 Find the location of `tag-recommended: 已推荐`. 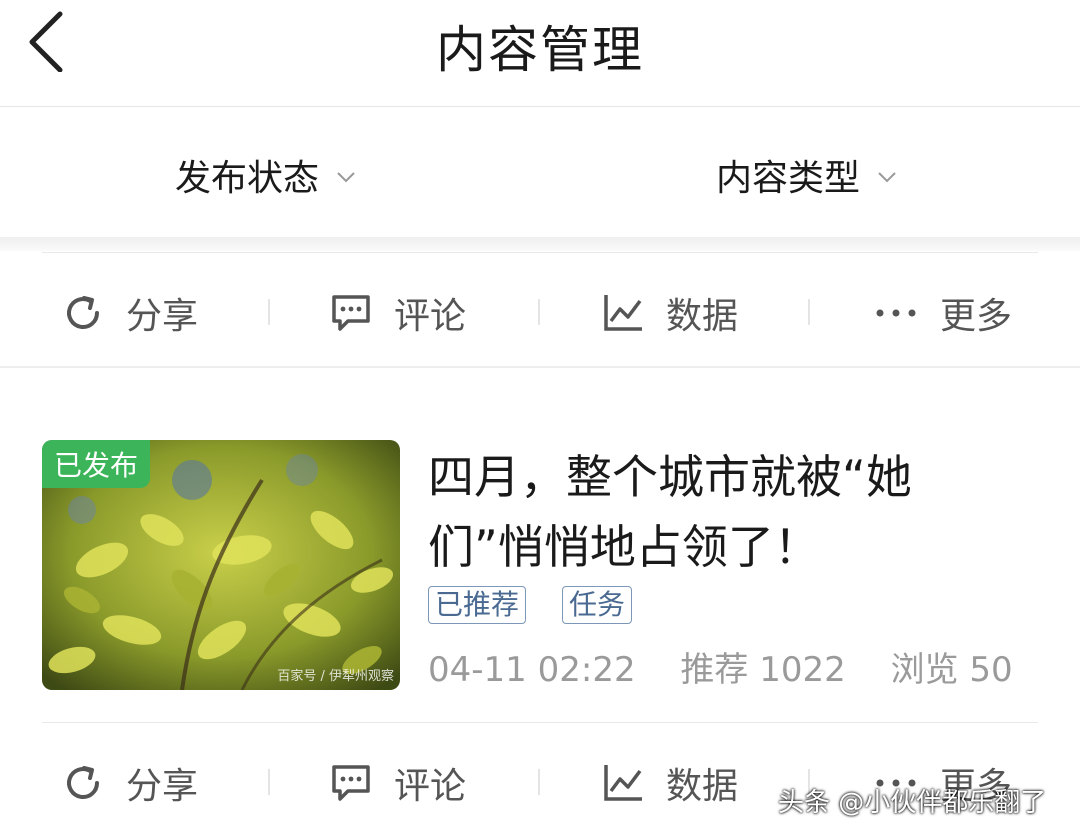

tag-recommended: 已推荐 is located at coordinates (477, 605).